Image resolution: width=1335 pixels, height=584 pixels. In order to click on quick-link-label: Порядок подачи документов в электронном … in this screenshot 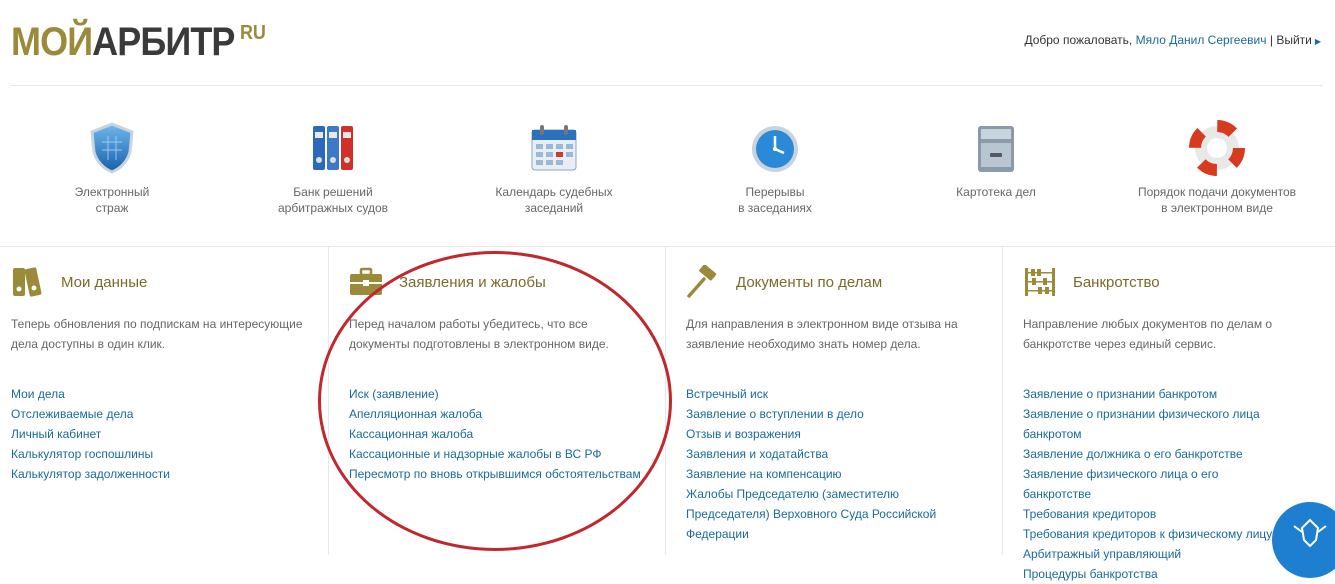, I will do `click(1217, 200)`.